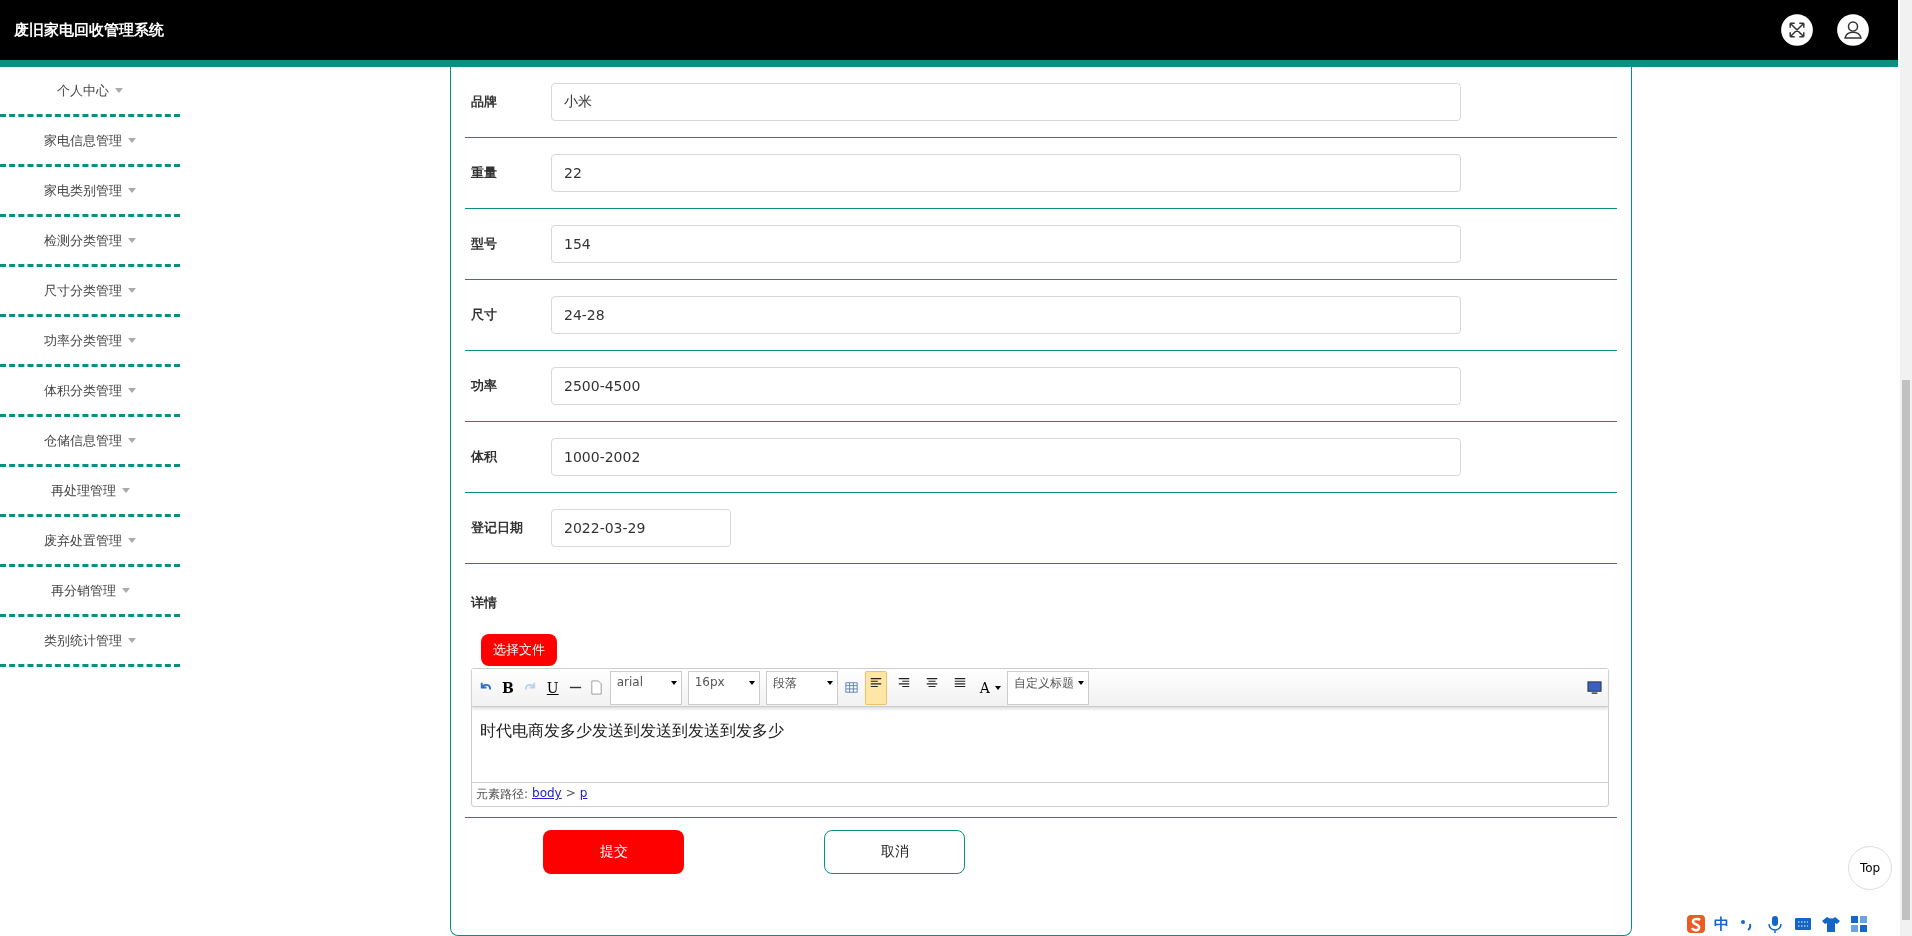 Image resolution: width=1912 pixels, height=936 pixels. I want to click on dropdown-select: 段落, so click(801, 687).